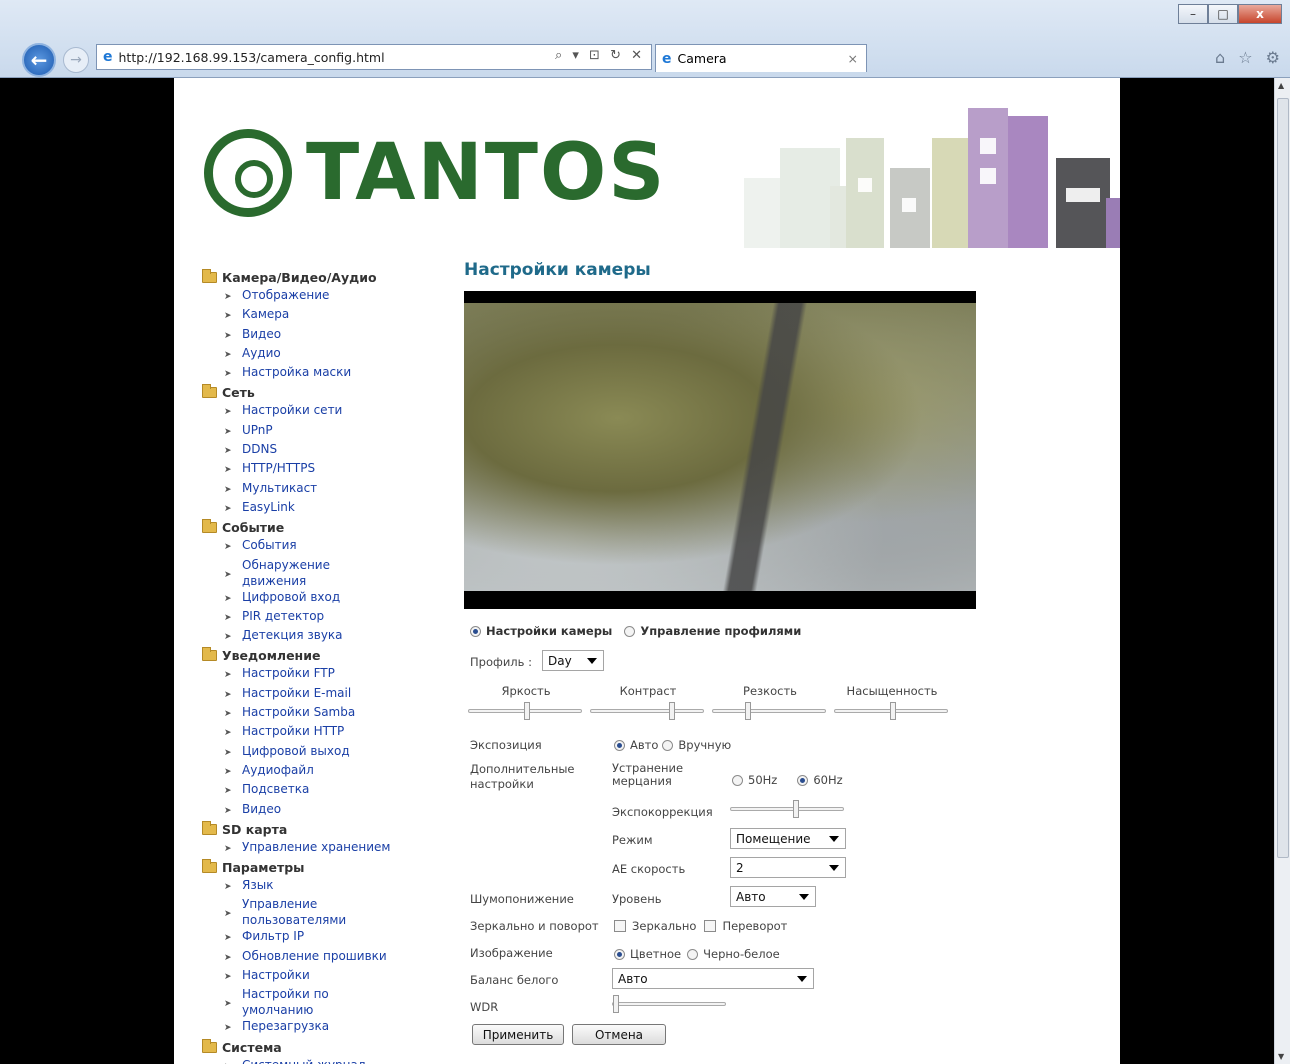 The width and height of the screenshot is (1290, 1064). Describe the element at coordinates (317, 976) in the screenshot. I see `sidebar-item: ➤ Настройки` at that location.